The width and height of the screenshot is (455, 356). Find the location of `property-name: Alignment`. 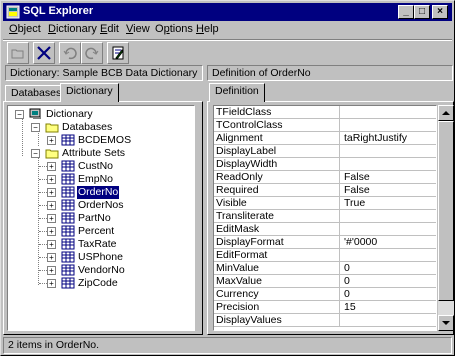

property-name: Alignment is located at coordinates (278, 138).